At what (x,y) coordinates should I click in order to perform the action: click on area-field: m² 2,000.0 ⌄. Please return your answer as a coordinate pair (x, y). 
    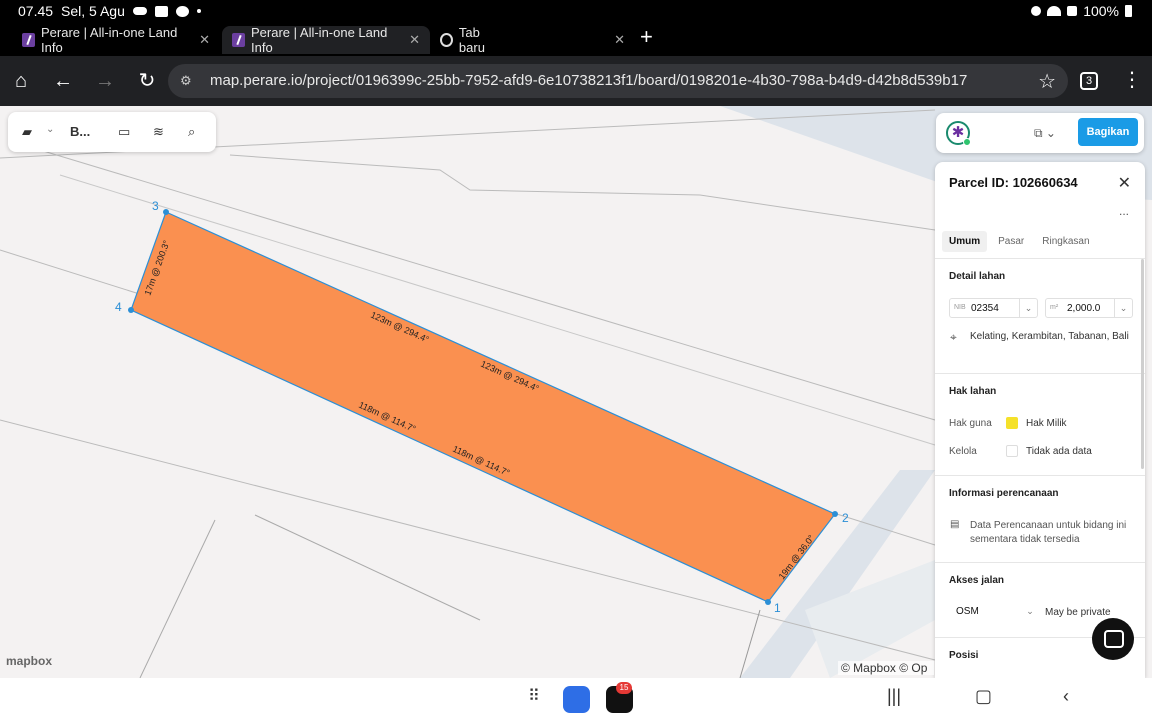
    Looking at the image, I should click on (1089, 308).